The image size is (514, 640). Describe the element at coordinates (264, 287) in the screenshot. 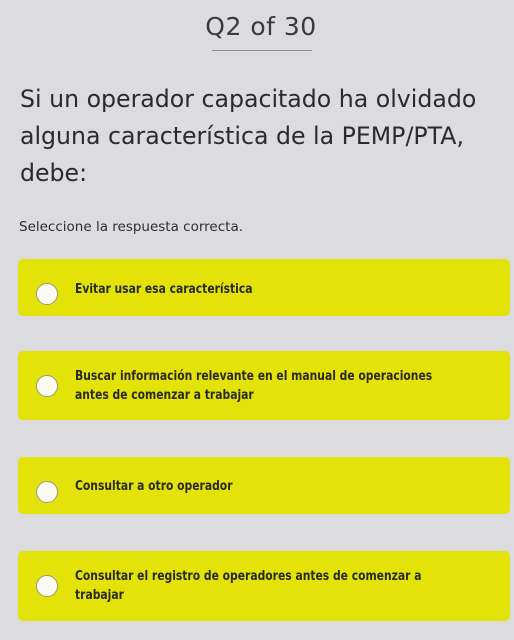

I see `answer-option-1: Evitar usar esa característica` at that location.